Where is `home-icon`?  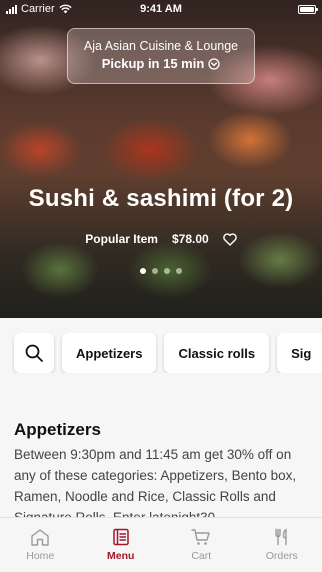
home-icon is located at coordinates (40, 537).